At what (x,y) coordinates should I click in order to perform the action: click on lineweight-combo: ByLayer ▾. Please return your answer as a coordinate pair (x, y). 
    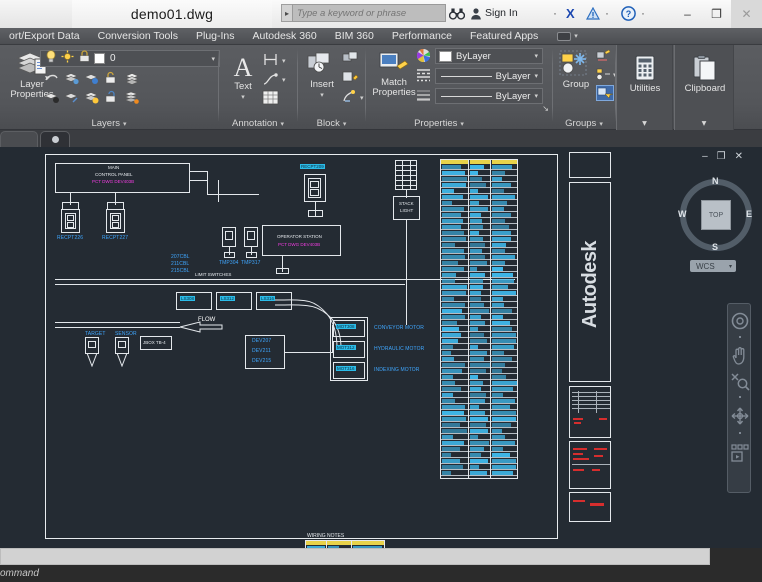
    Looking at the image, I should click on (489, 96).